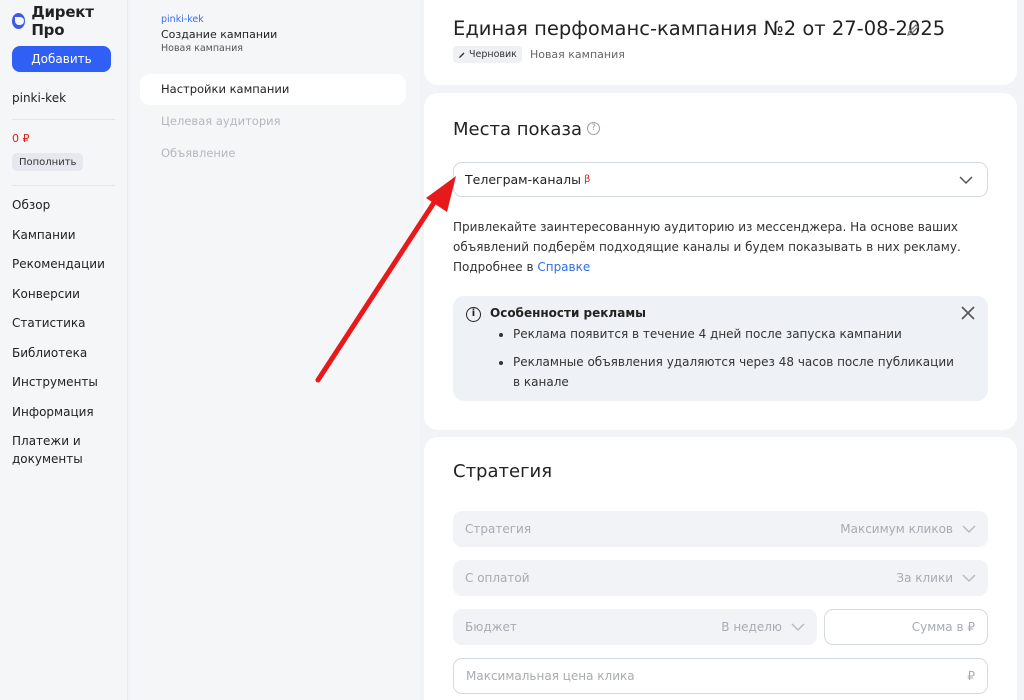 This screenshot has height=700, width=1024. Describe the element at coordinates (720, 179) in the screenshot. I see `placement-select: Телеграм-каналы β` at that location.